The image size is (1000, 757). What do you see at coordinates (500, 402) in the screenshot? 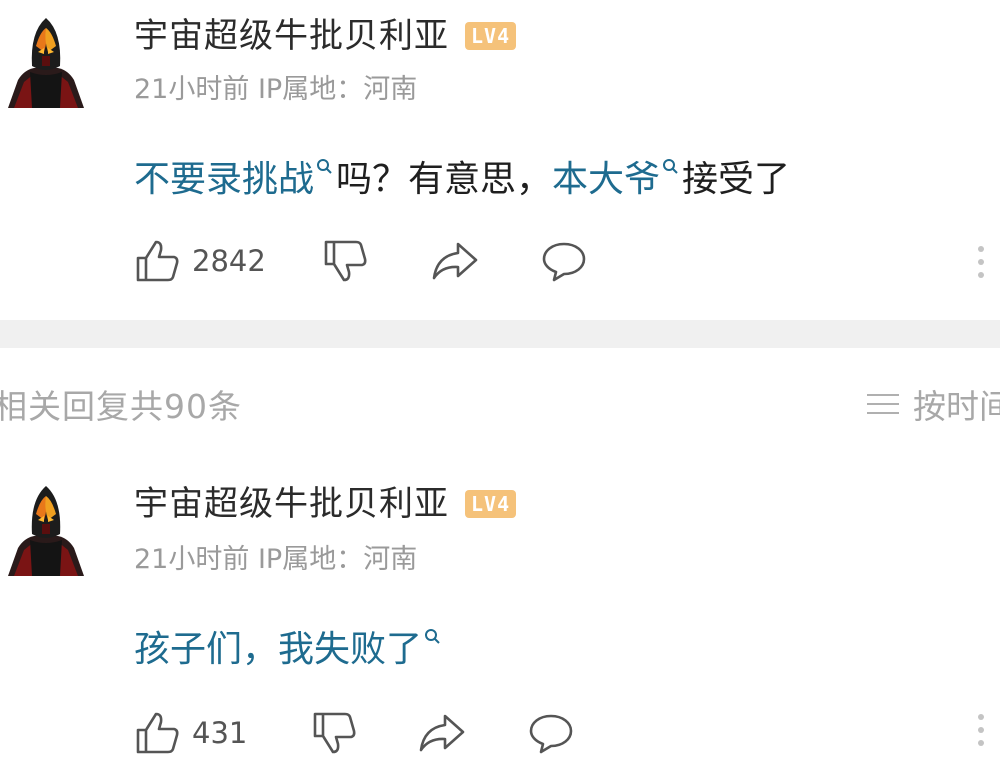
I see `replies-header: 相关回复共90条 按时间` at bounding box center [500, 402].